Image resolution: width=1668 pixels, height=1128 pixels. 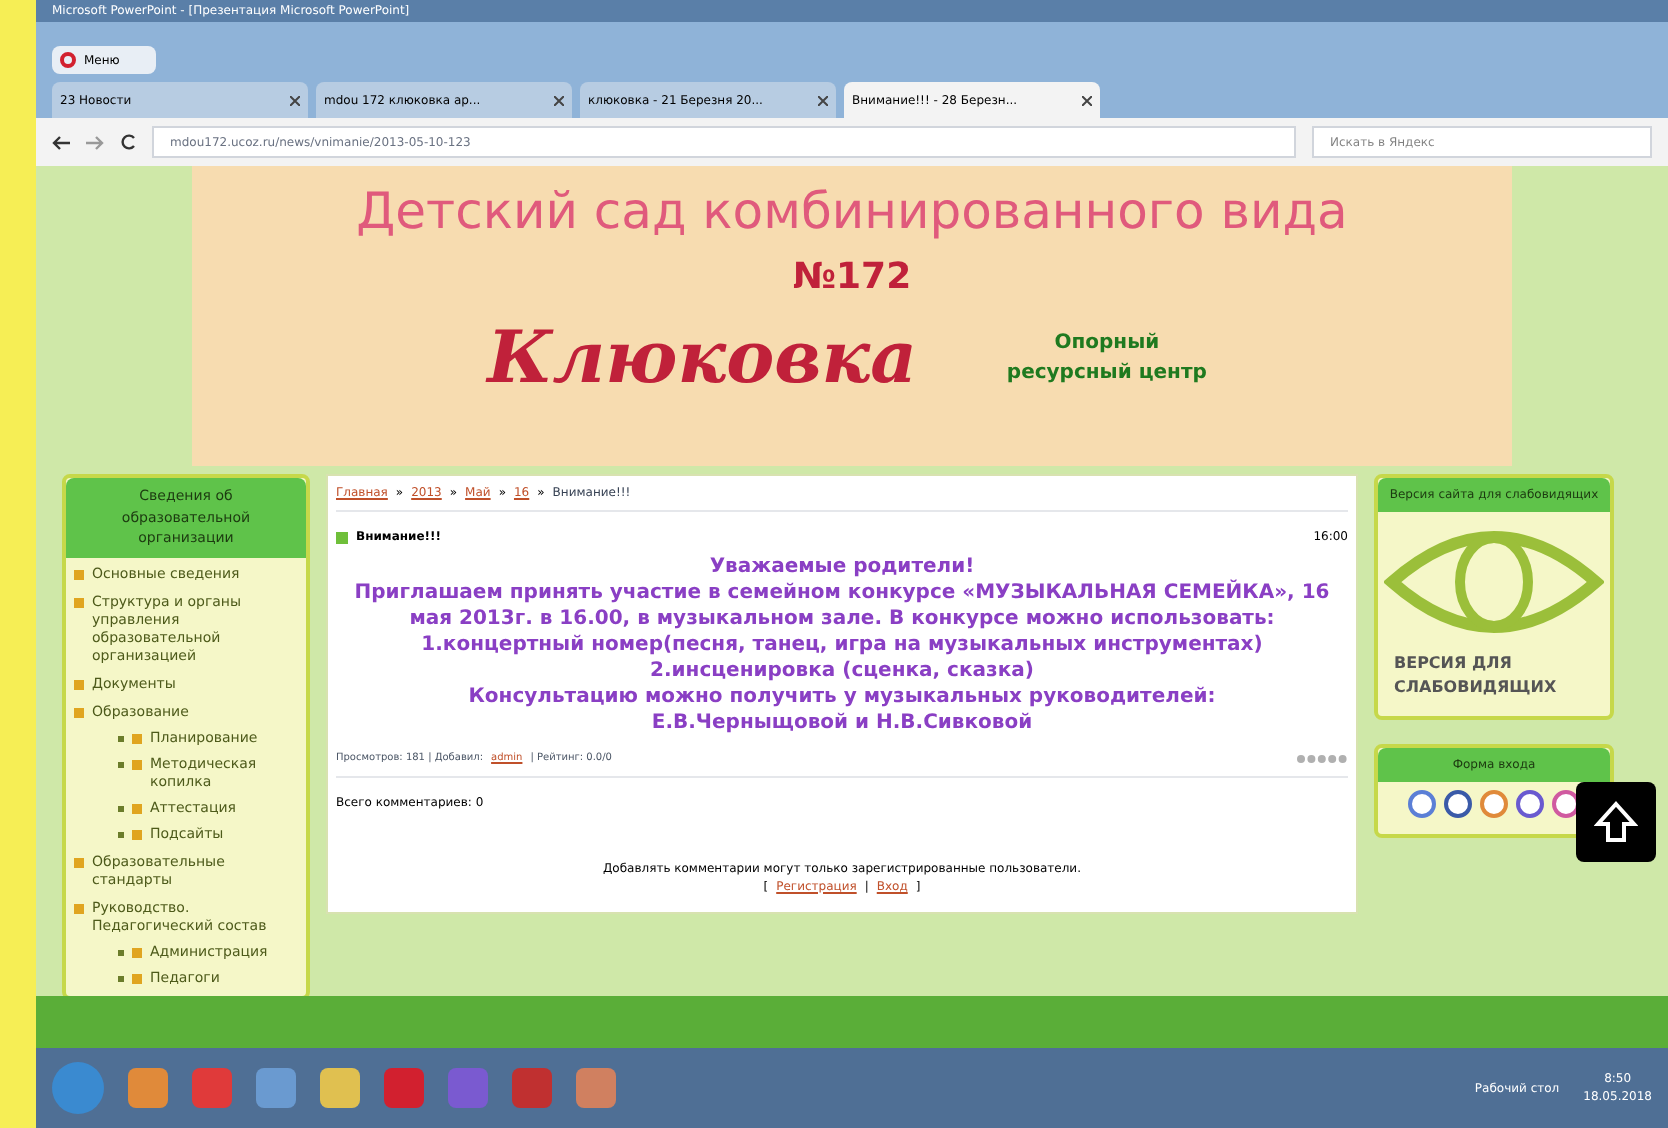 What do you see at coordinates (1106, 358) in the screenshot?
I see `badge-text: Опорный ресурсный центр` at bounding box center [1106, 358].